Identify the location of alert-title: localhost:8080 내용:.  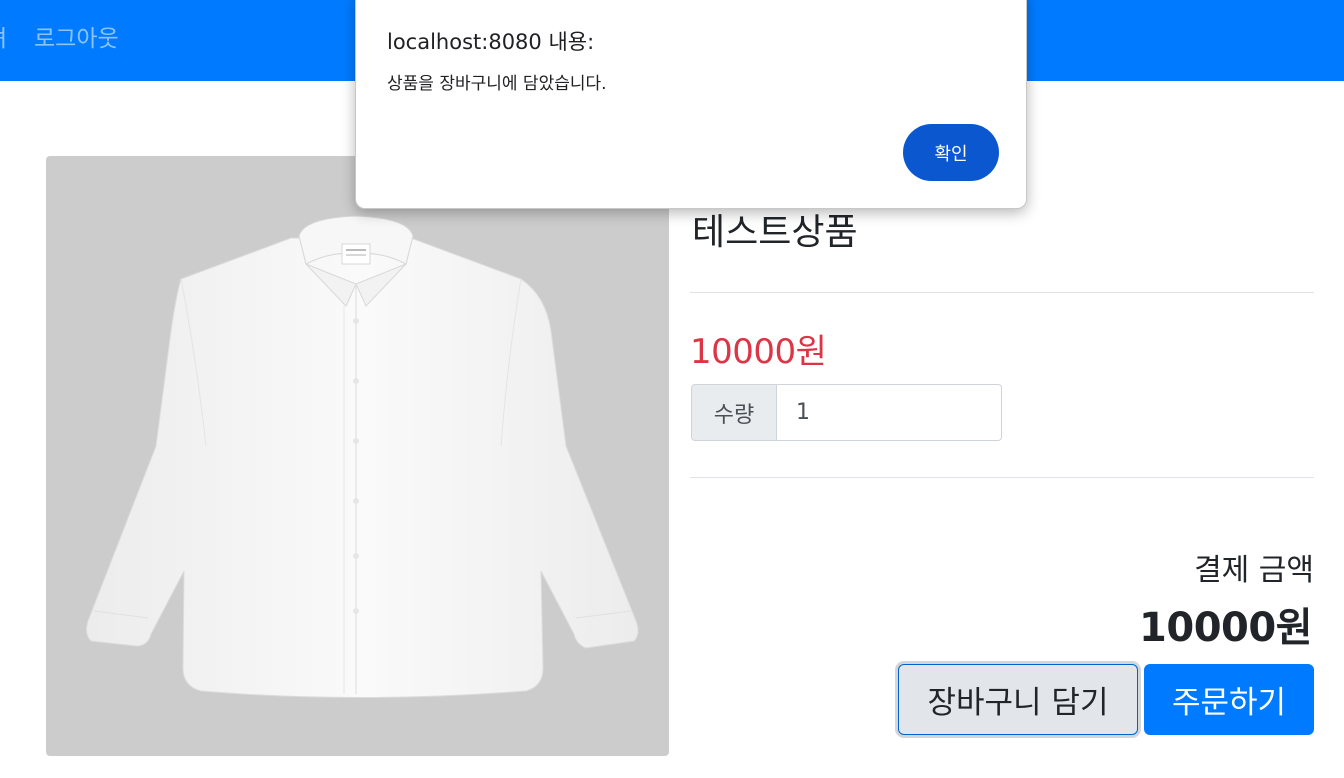
(491, 42).